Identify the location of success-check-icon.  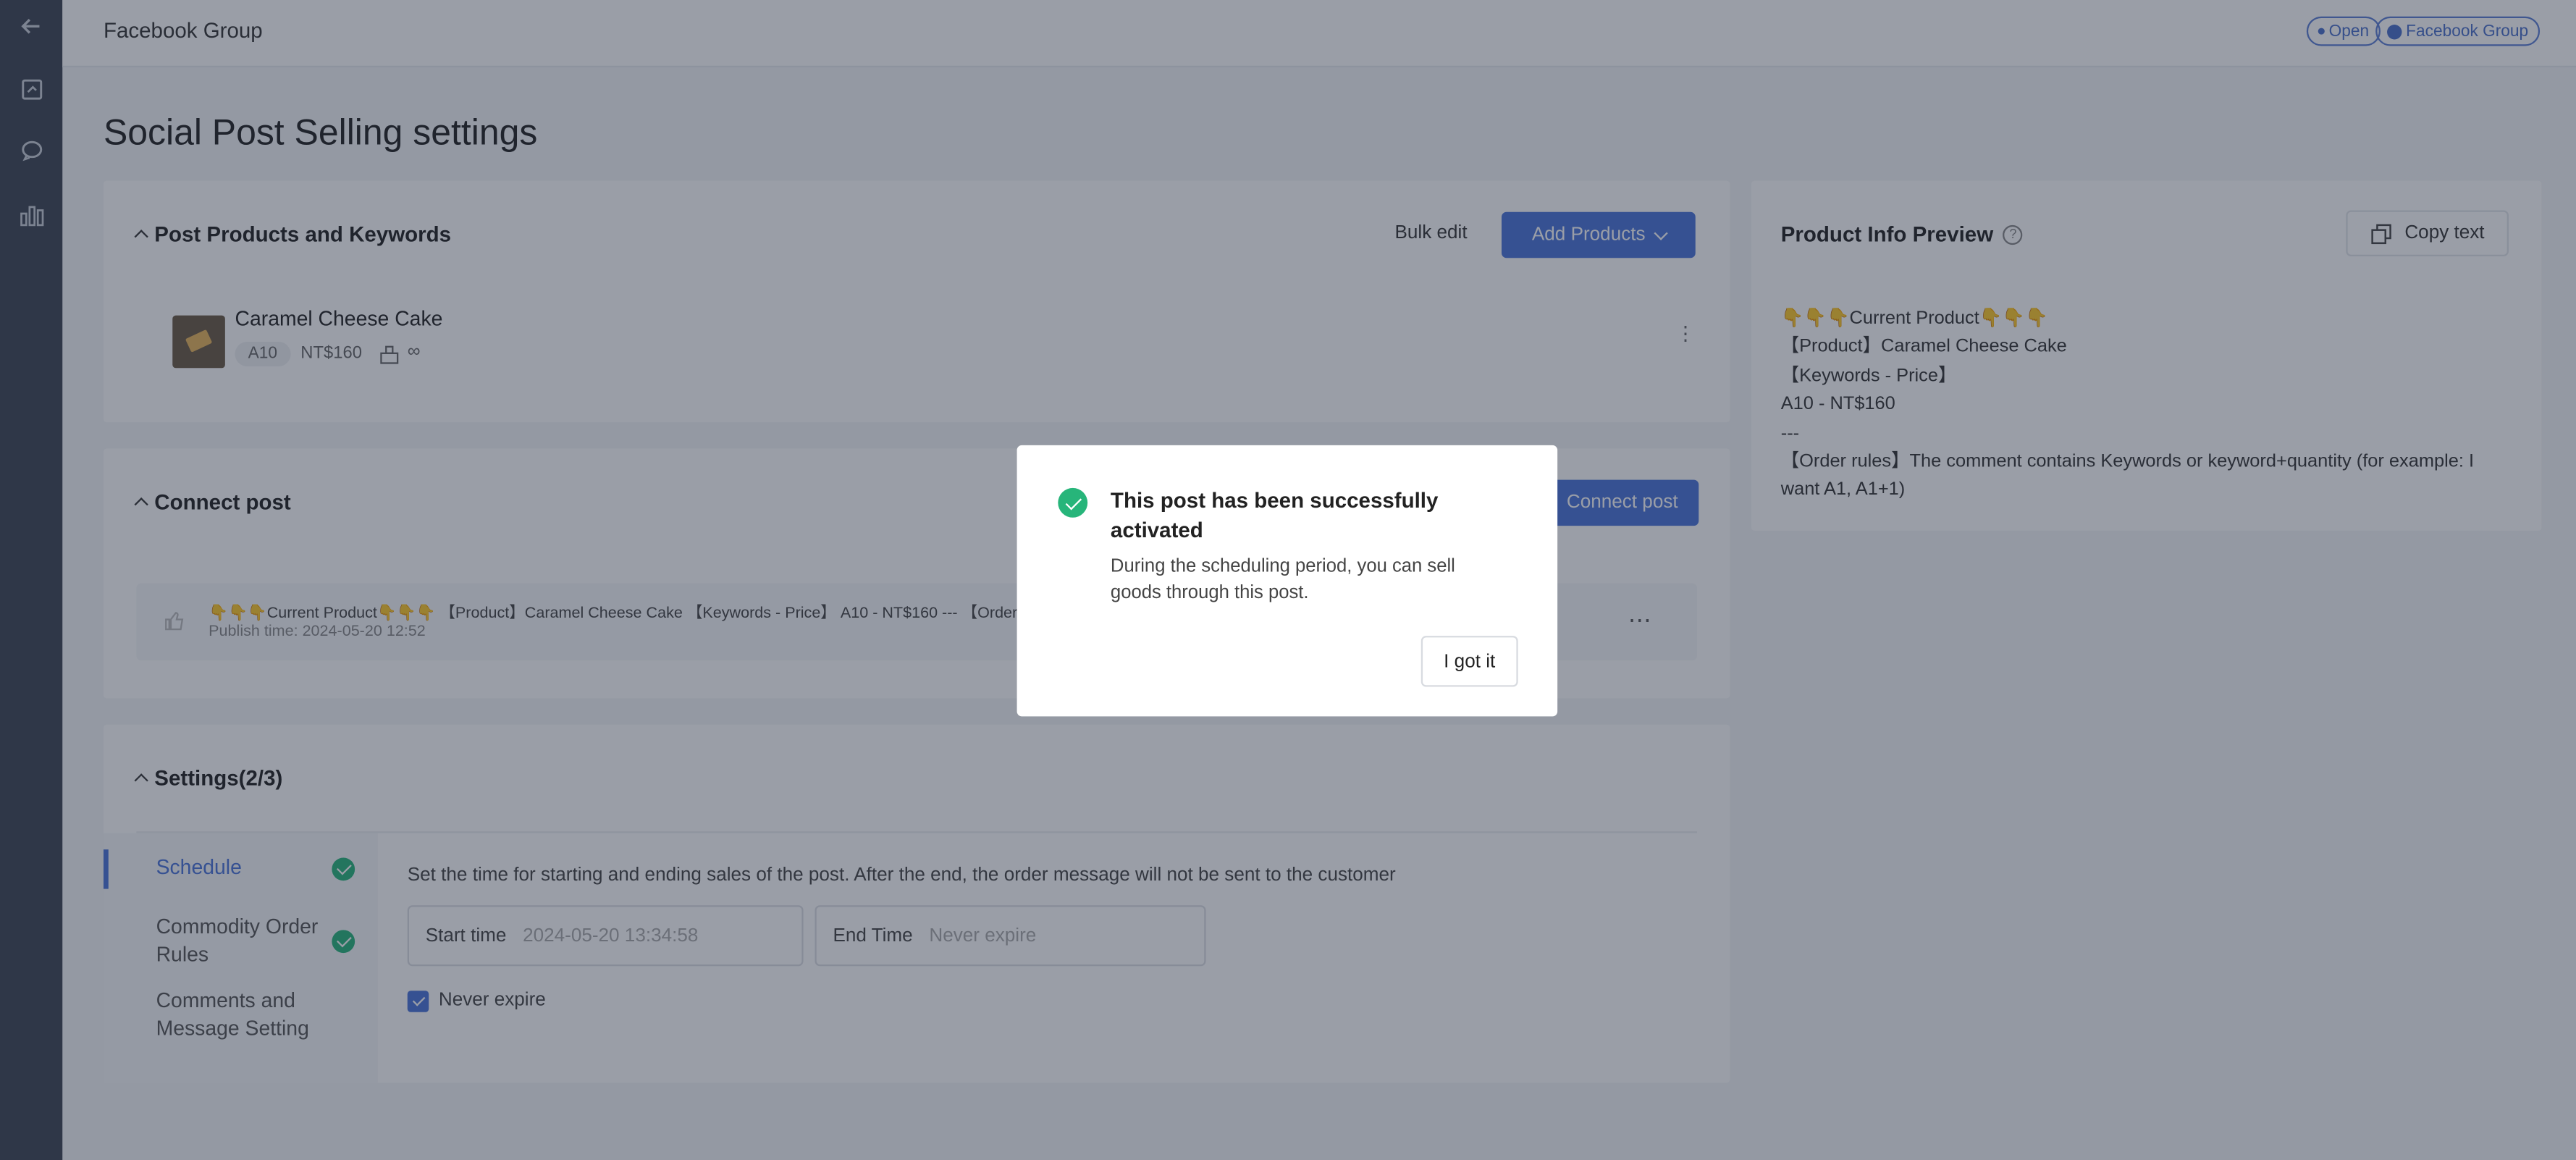
(1073, 502).